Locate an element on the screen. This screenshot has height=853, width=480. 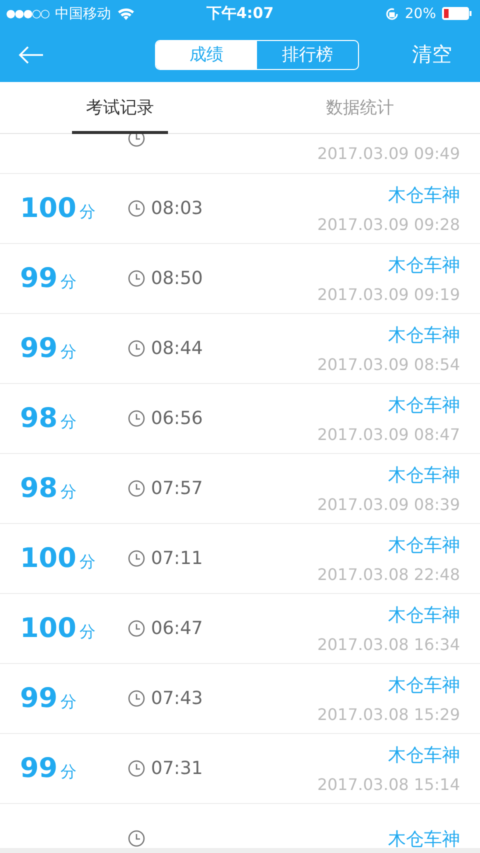
segment-tab: 排行榜 is located at coordinates (307, 54).